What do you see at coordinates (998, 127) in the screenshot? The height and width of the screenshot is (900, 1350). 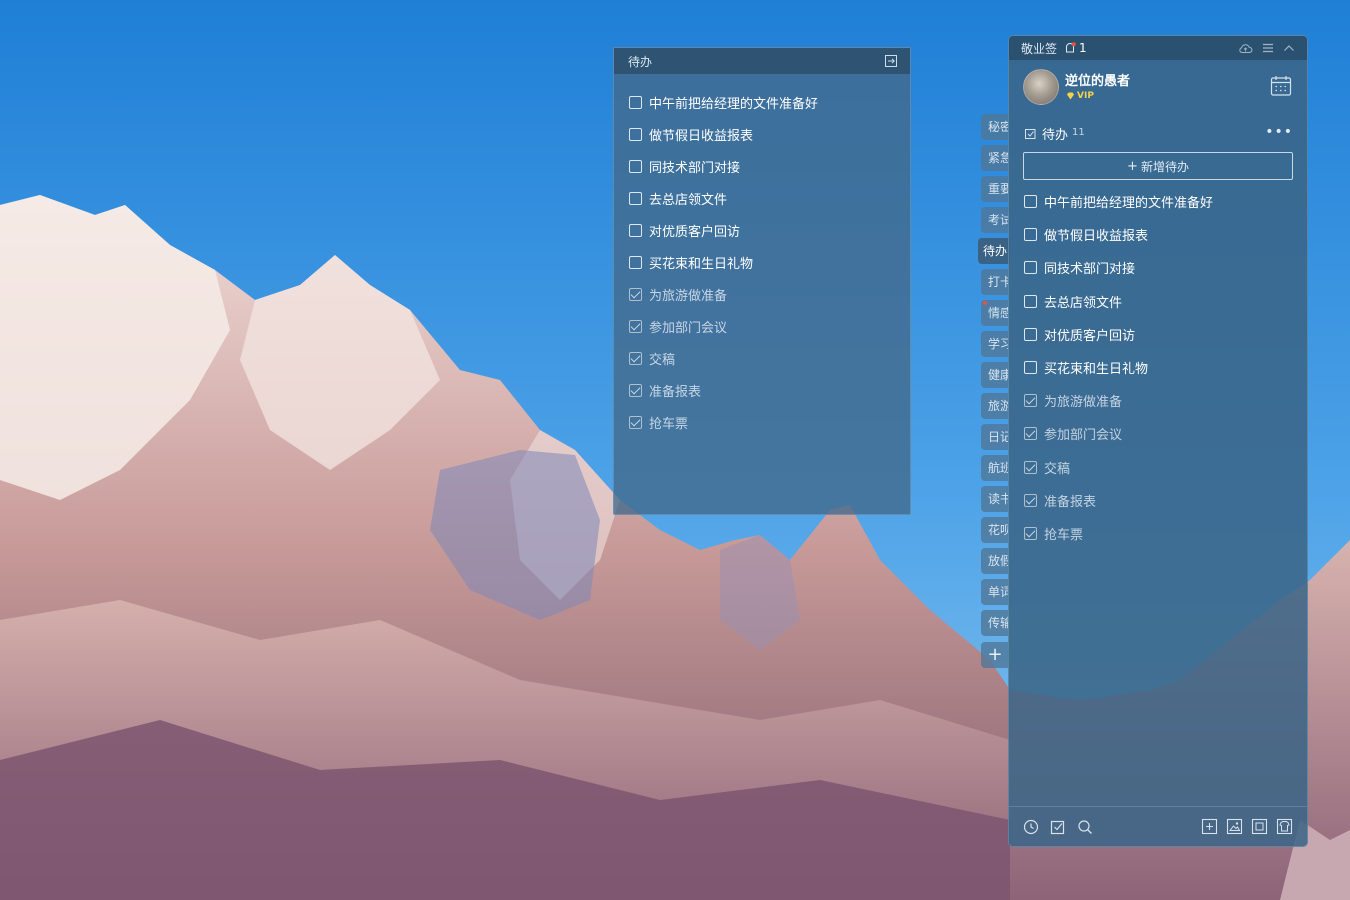 I see `tab-label: 秘密` at bounding box center [998, 127].